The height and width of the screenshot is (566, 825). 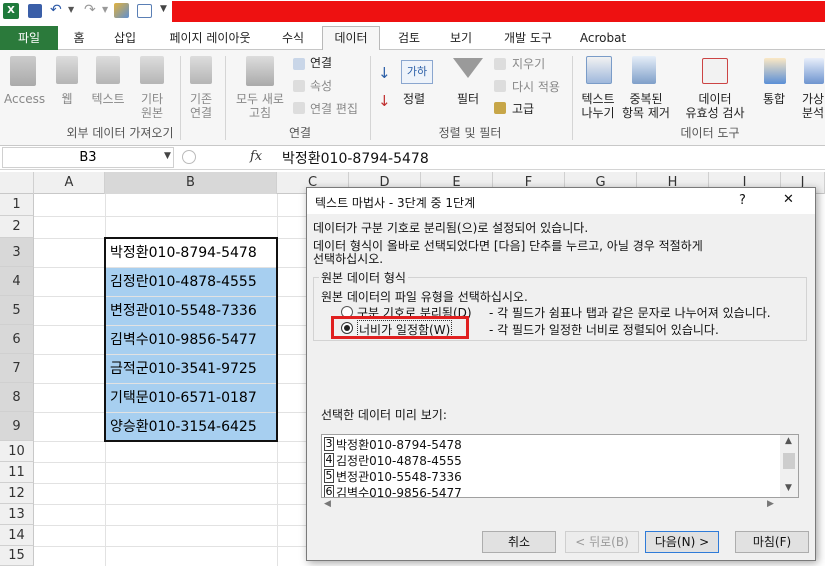 I want to click on scroll-left-icon: ◀, so click(x=327, y=504).